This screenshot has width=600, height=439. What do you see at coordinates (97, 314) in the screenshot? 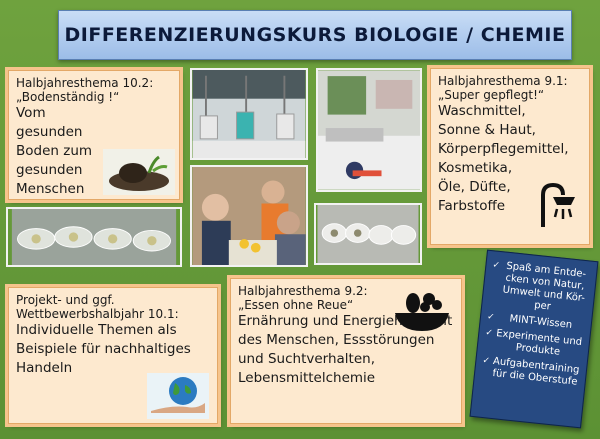
I see `topic-label-2: Wettbewerbshalbjahr 10.1:` at bounding box center [97, 314].